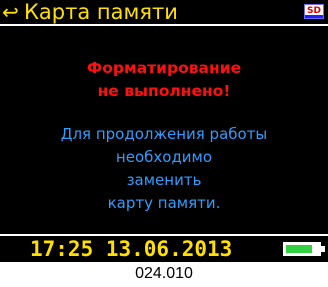 This screenshot has width=328, height=287. I want to click on error-title-line-2: не выполнено!, so click(164, 91).